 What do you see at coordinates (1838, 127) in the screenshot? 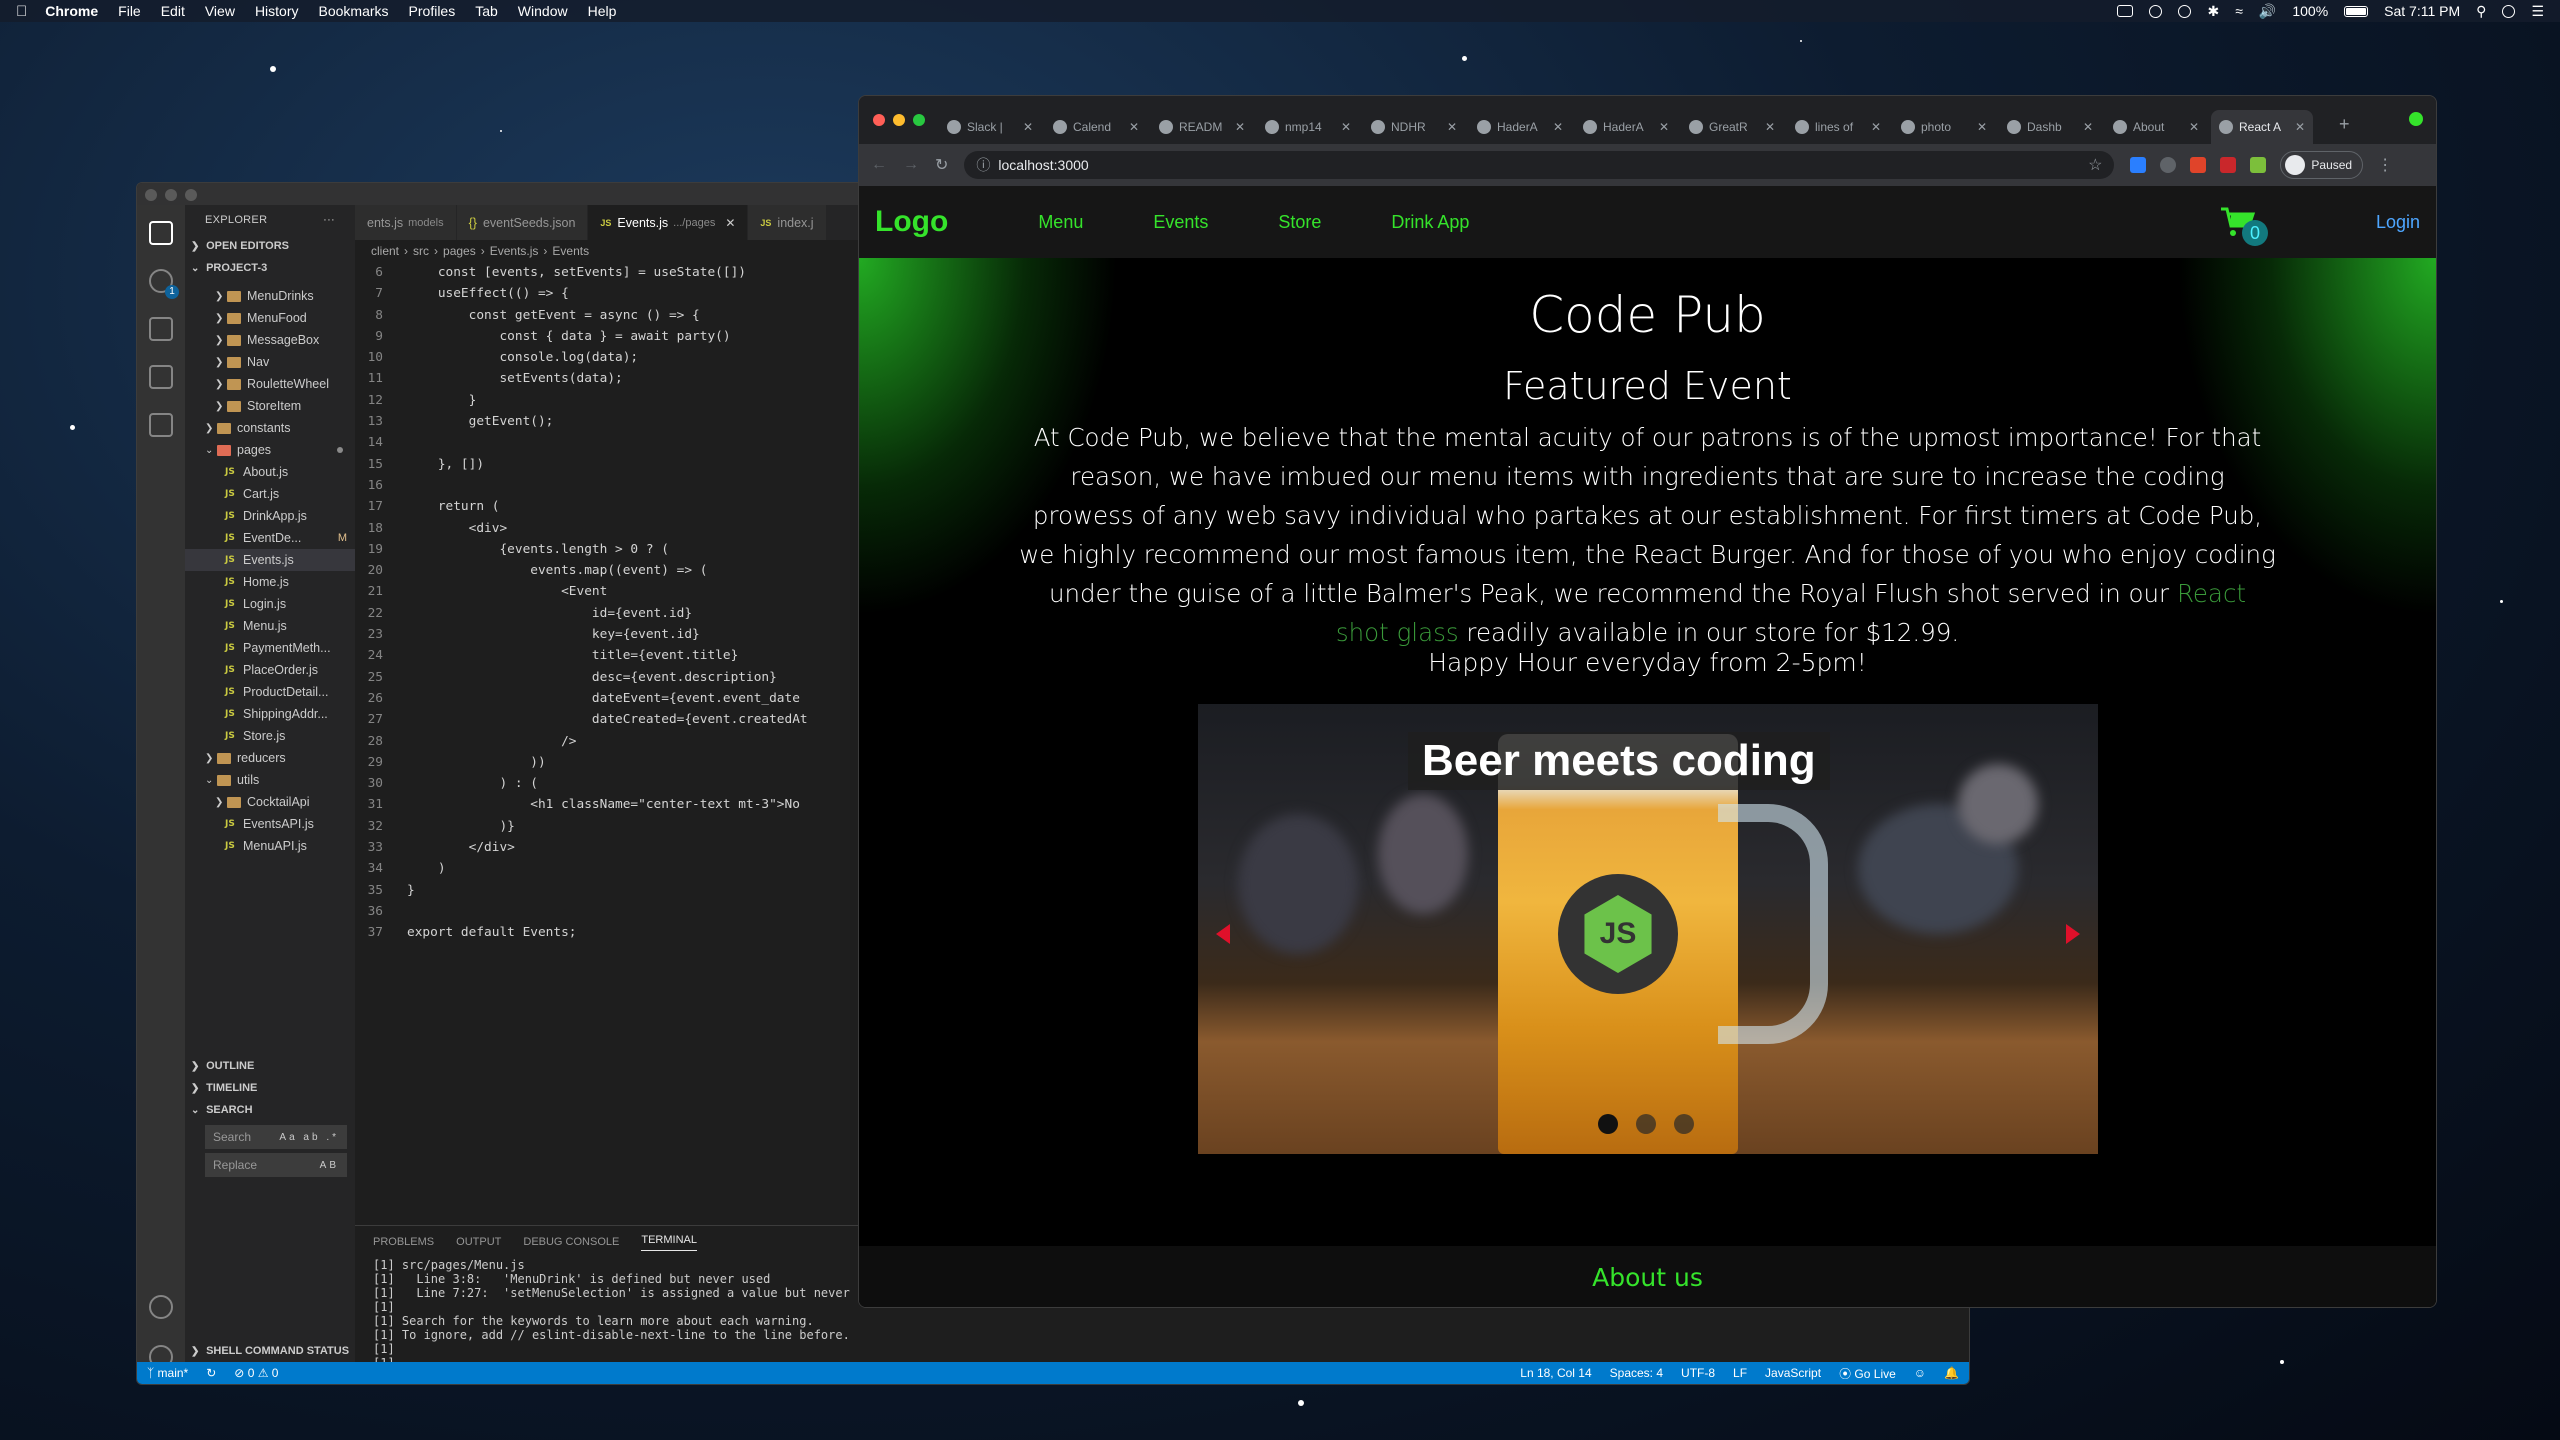
I see `chrome-tab: lines of ✕` at bounding box center [1838, 127].